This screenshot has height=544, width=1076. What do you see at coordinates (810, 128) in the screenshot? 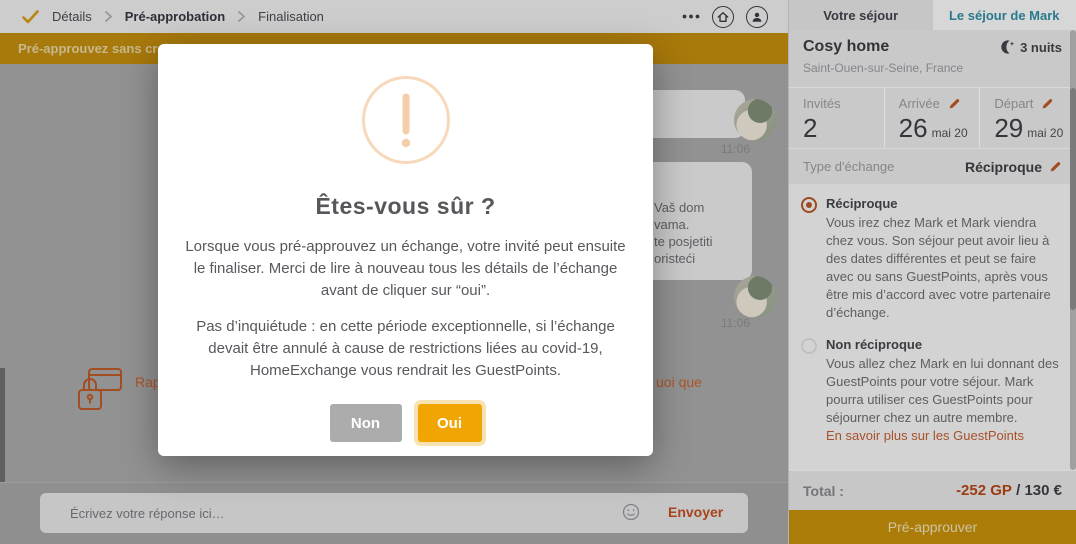
I see `guests-value: 2` at bounding box center [810, 128].